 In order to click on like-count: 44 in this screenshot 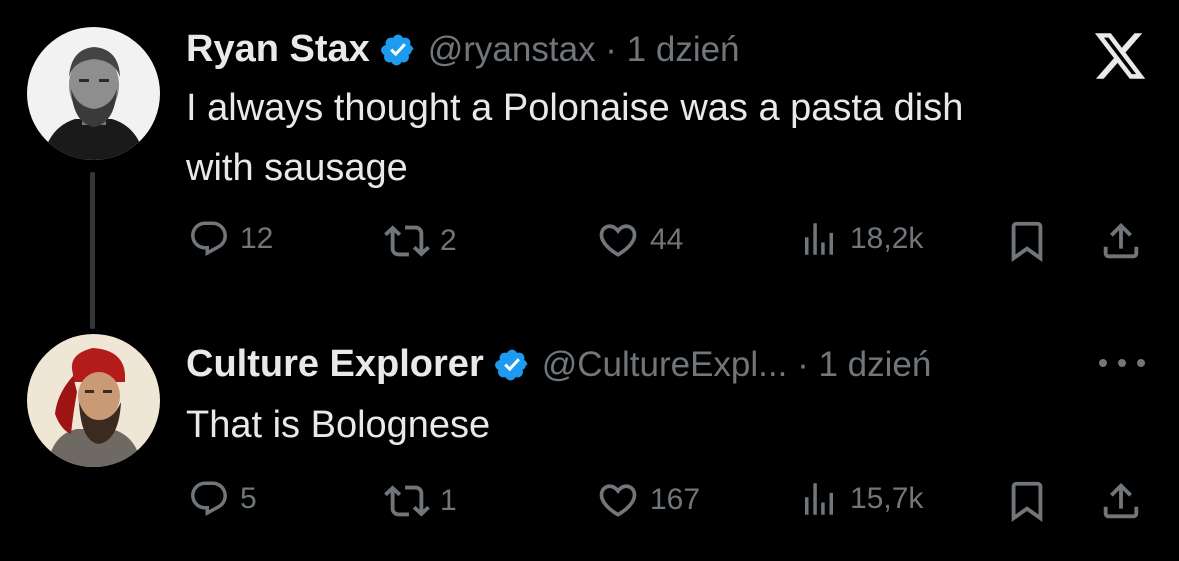, I will do `click(667, 239)`.